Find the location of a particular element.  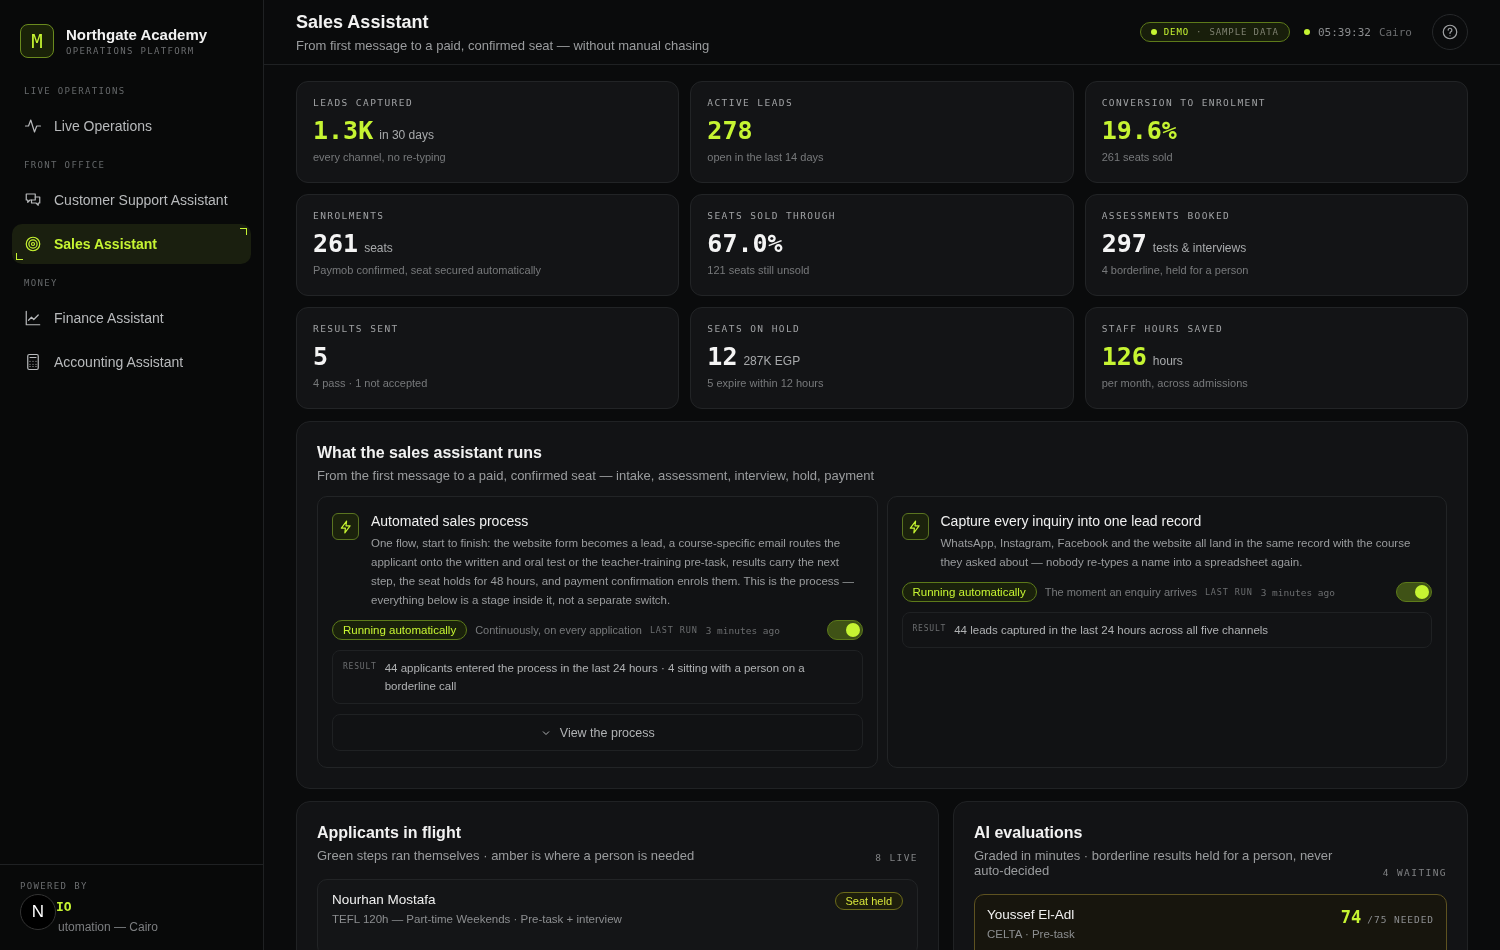

stat-note: per month, across admissions is located at coordinates (1175, 383).